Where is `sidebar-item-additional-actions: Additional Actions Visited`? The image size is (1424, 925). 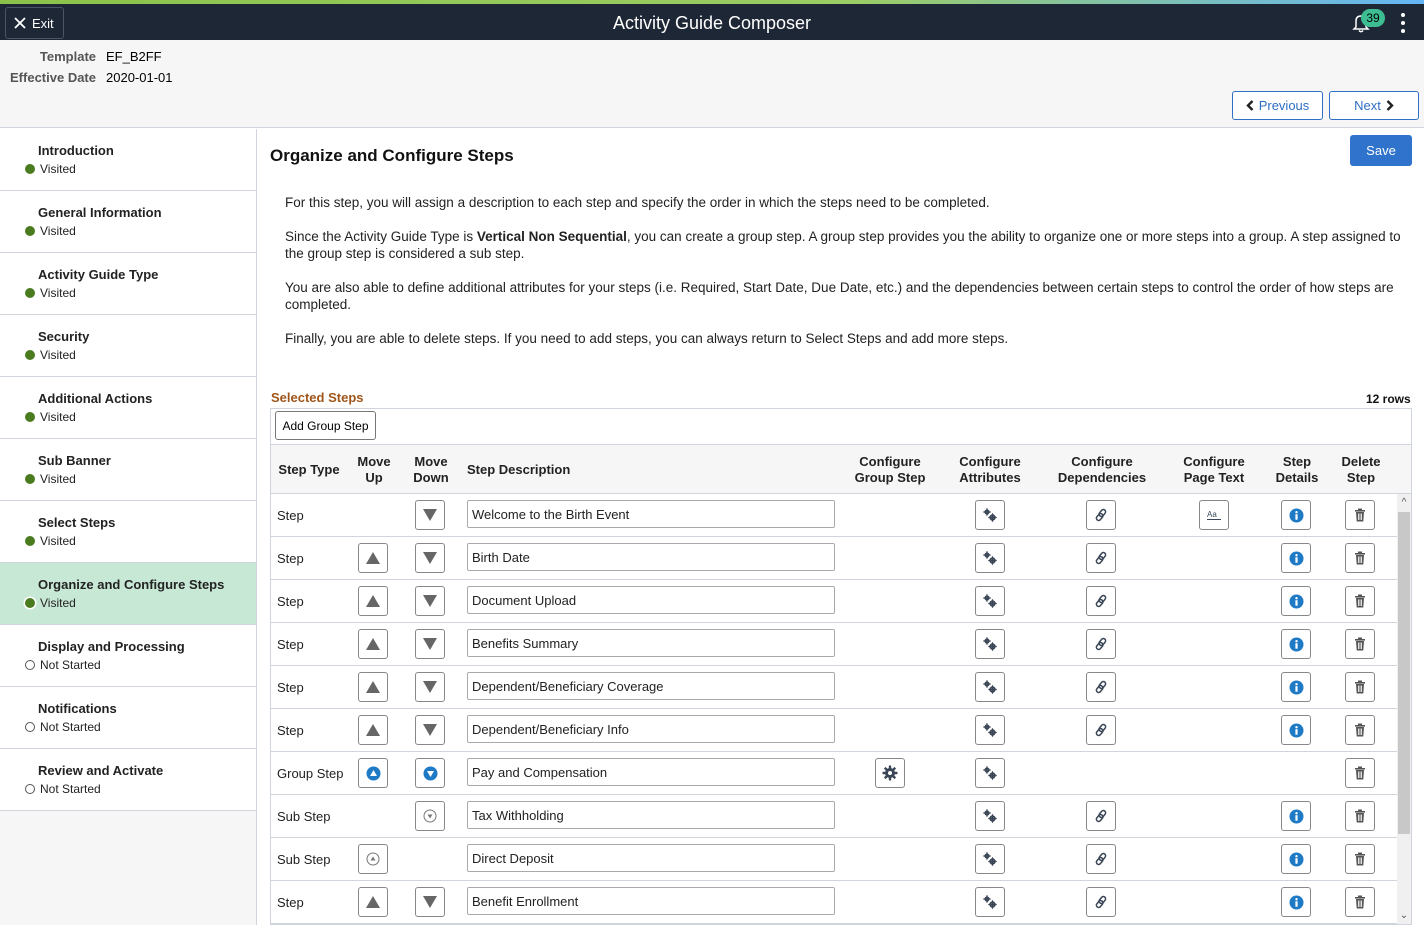 sidebar-item-additional-actions: Additional Actions Visited is located at coordinates (128, 408).